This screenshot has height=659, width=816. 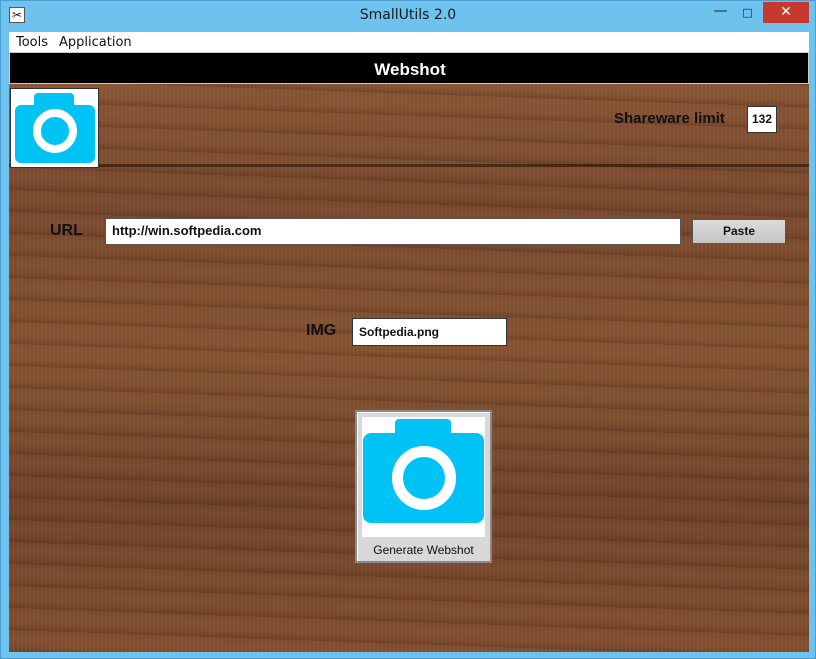 I want to click on window-title: SmallUtils 2.0, so click(x=408, y=15).